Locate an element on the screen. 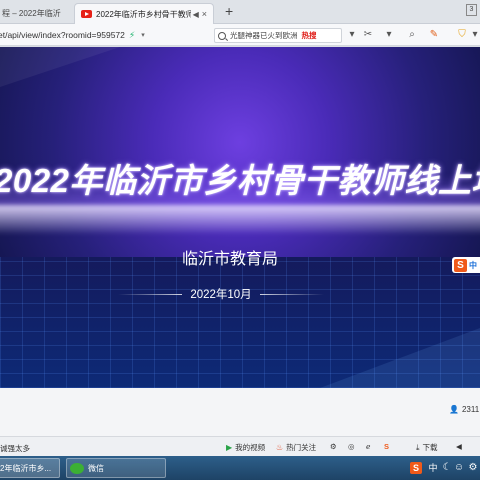 Image resolution: width=480 pixels, height=480 pixels. browser-status-bar: 诚强太多 ▶ 我的视频 ♨ 热门关注 ⚙ ◎ ℯ S ⤓ 下载 ◀ is located at coordinates (240, 446).